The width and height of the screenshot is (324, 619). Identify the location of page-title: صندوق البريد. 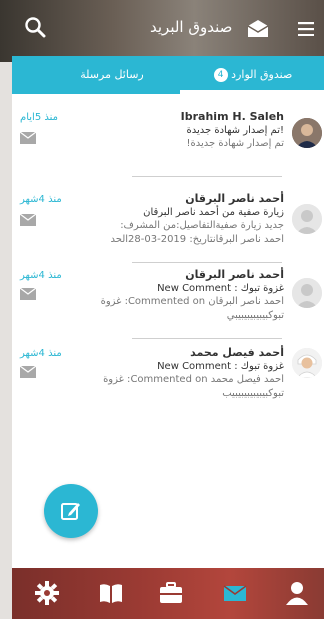
(191, 27).